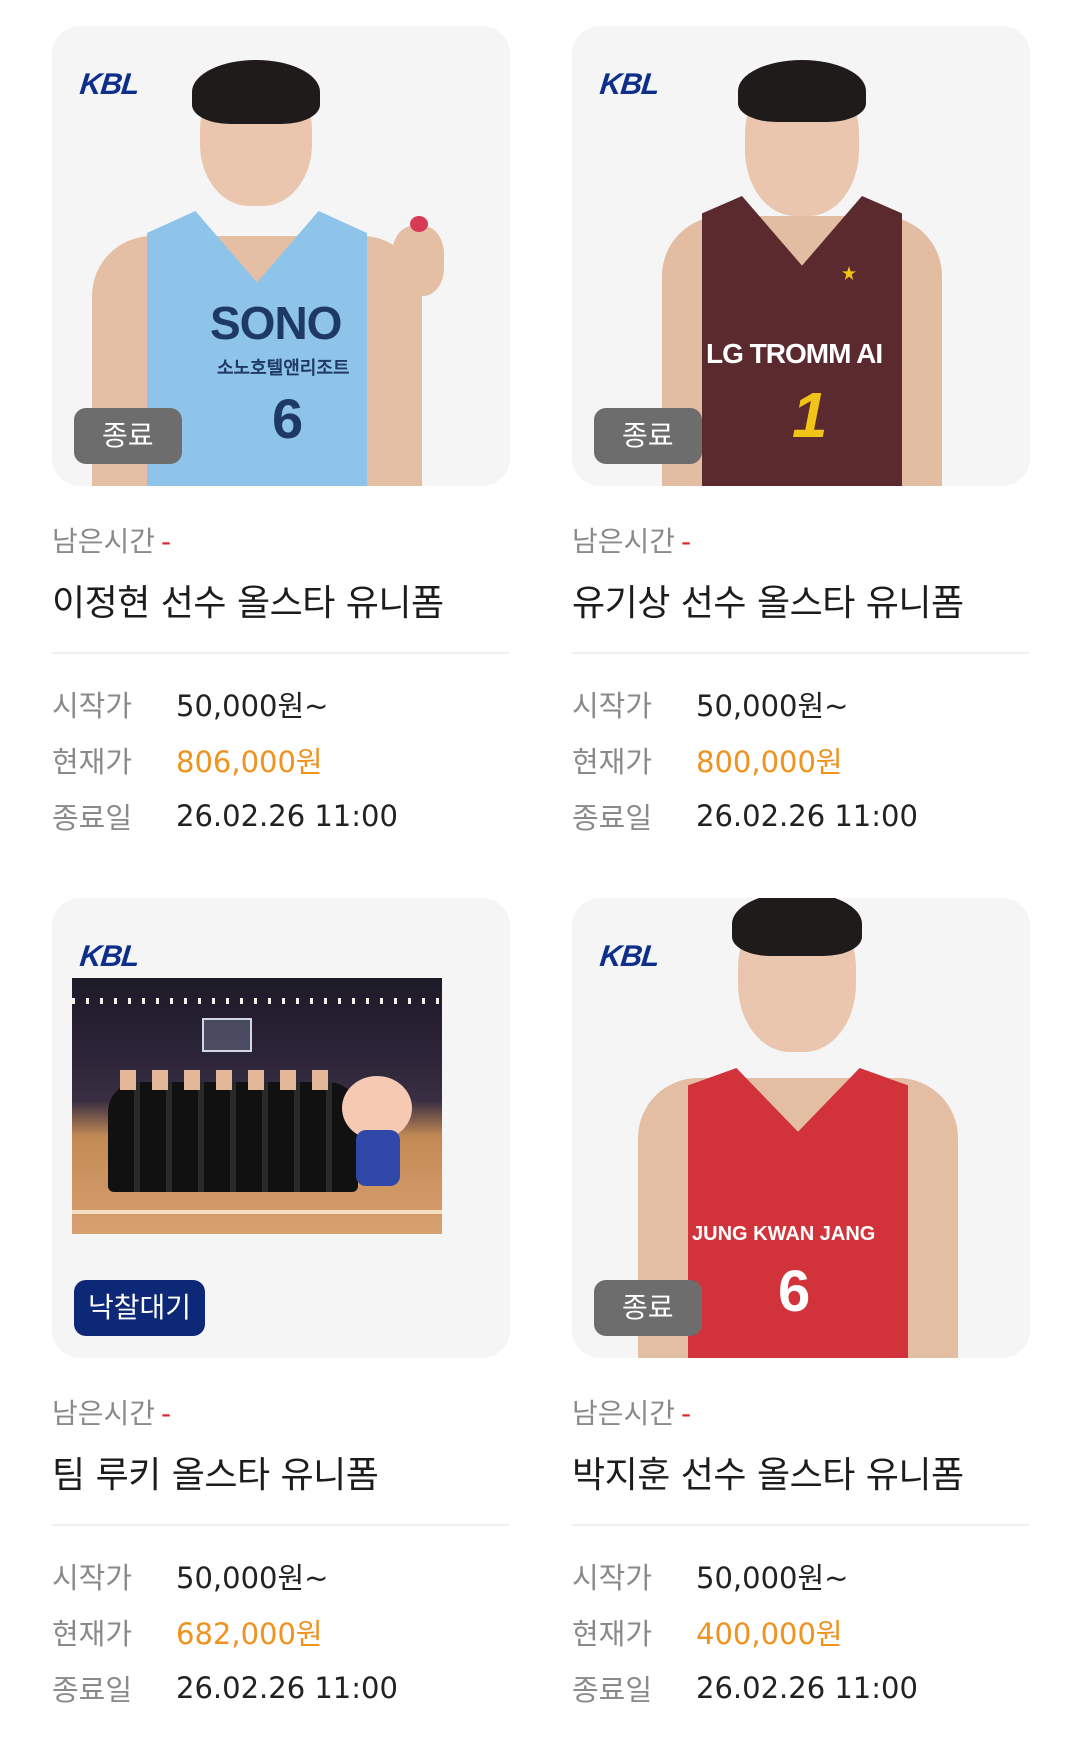 The width and height of the screenshot is (1080, 1743). What do you see at coordinates (281, 604) in the screenshot?
I see `item-title: 이정현 선수 올스타 유니폼` at bounding box center [281, 604].